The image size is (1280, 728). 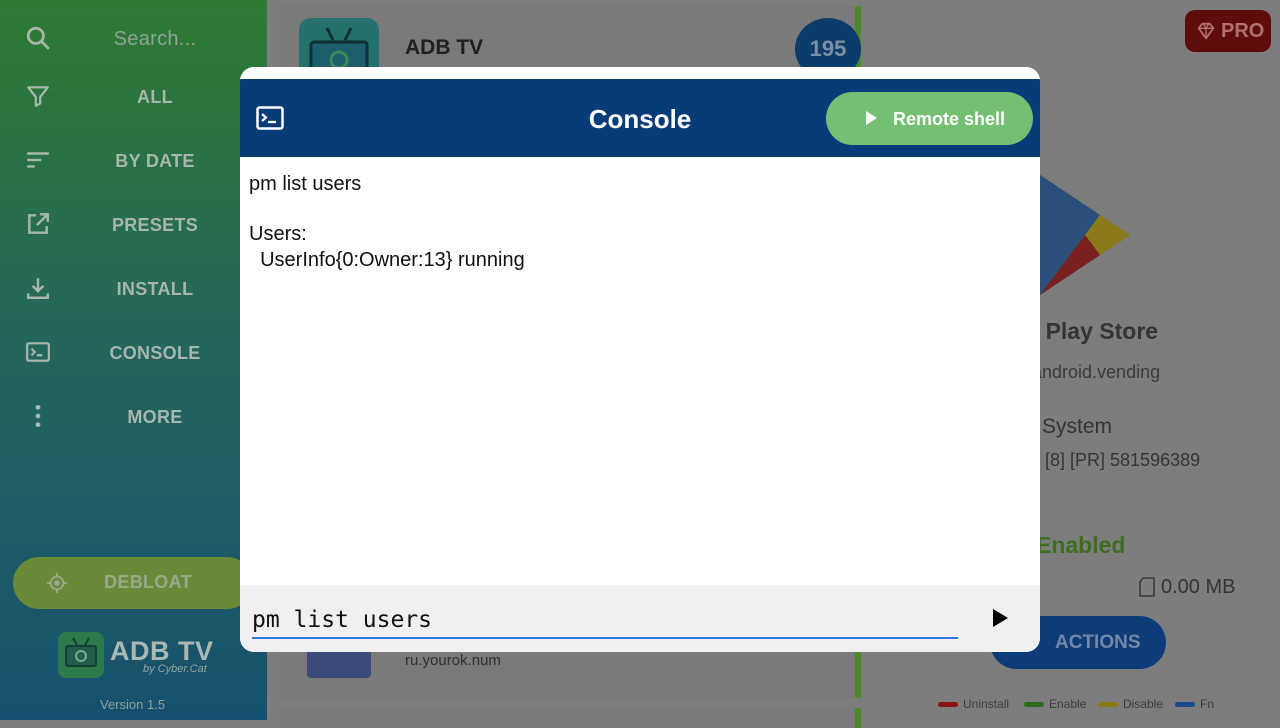 What do you see at coordinates (38, 96) in the screenshot?
I see `filter-icon` at bounding box center [38, 96].